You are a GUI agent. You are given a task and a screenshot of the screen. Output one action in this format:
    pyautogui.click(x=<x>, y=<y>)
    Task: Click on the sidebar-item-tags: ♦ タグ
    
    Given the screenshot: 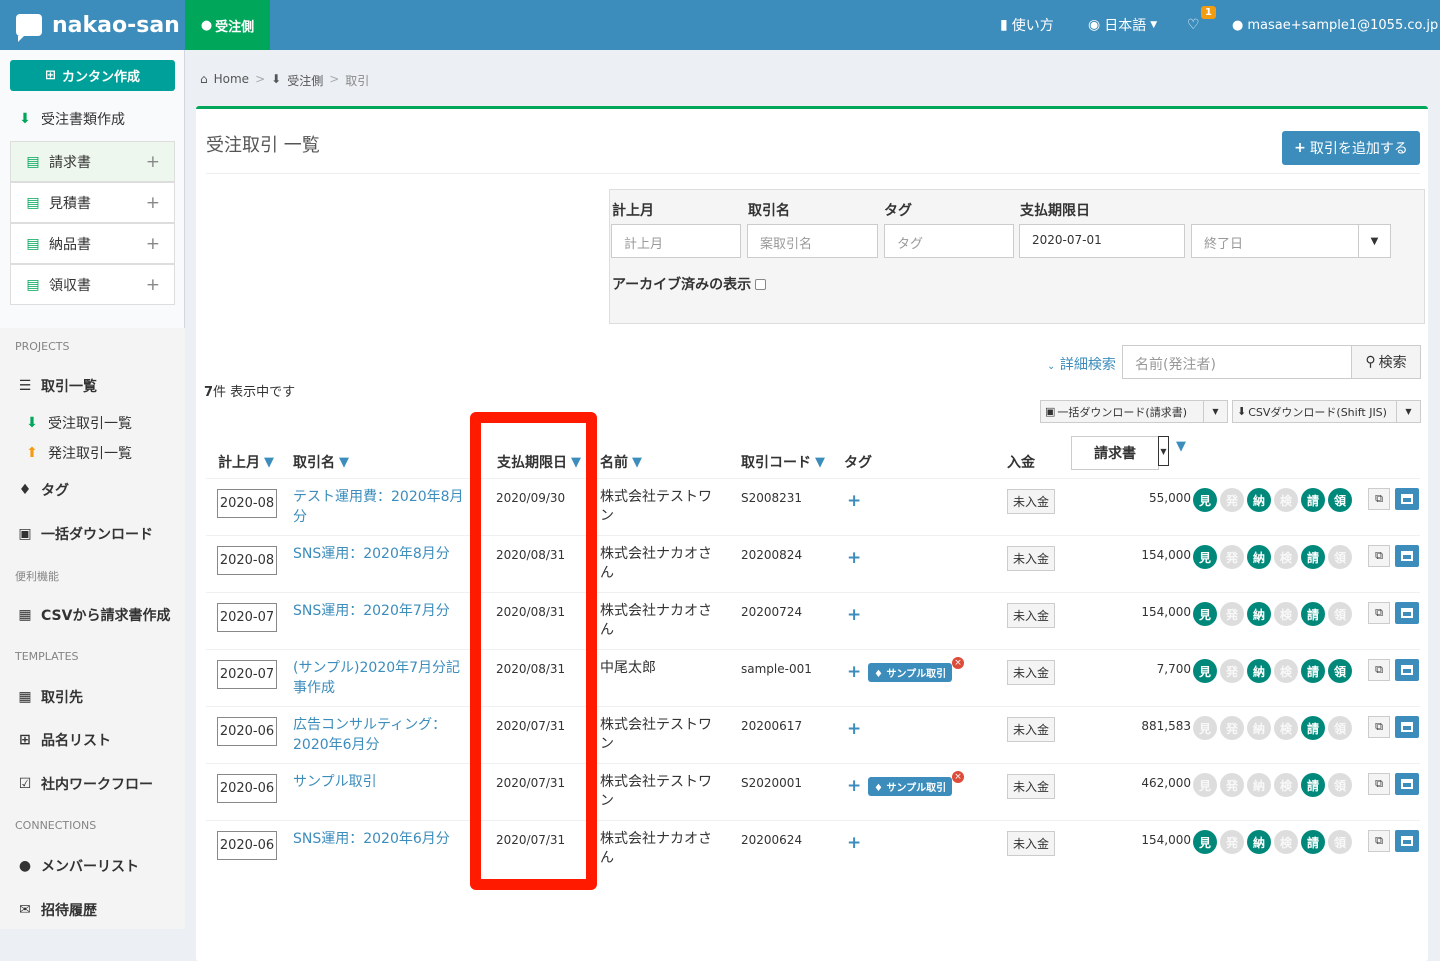 What is the action you would take?
    pyautogui.click(x=92, y=490)
    